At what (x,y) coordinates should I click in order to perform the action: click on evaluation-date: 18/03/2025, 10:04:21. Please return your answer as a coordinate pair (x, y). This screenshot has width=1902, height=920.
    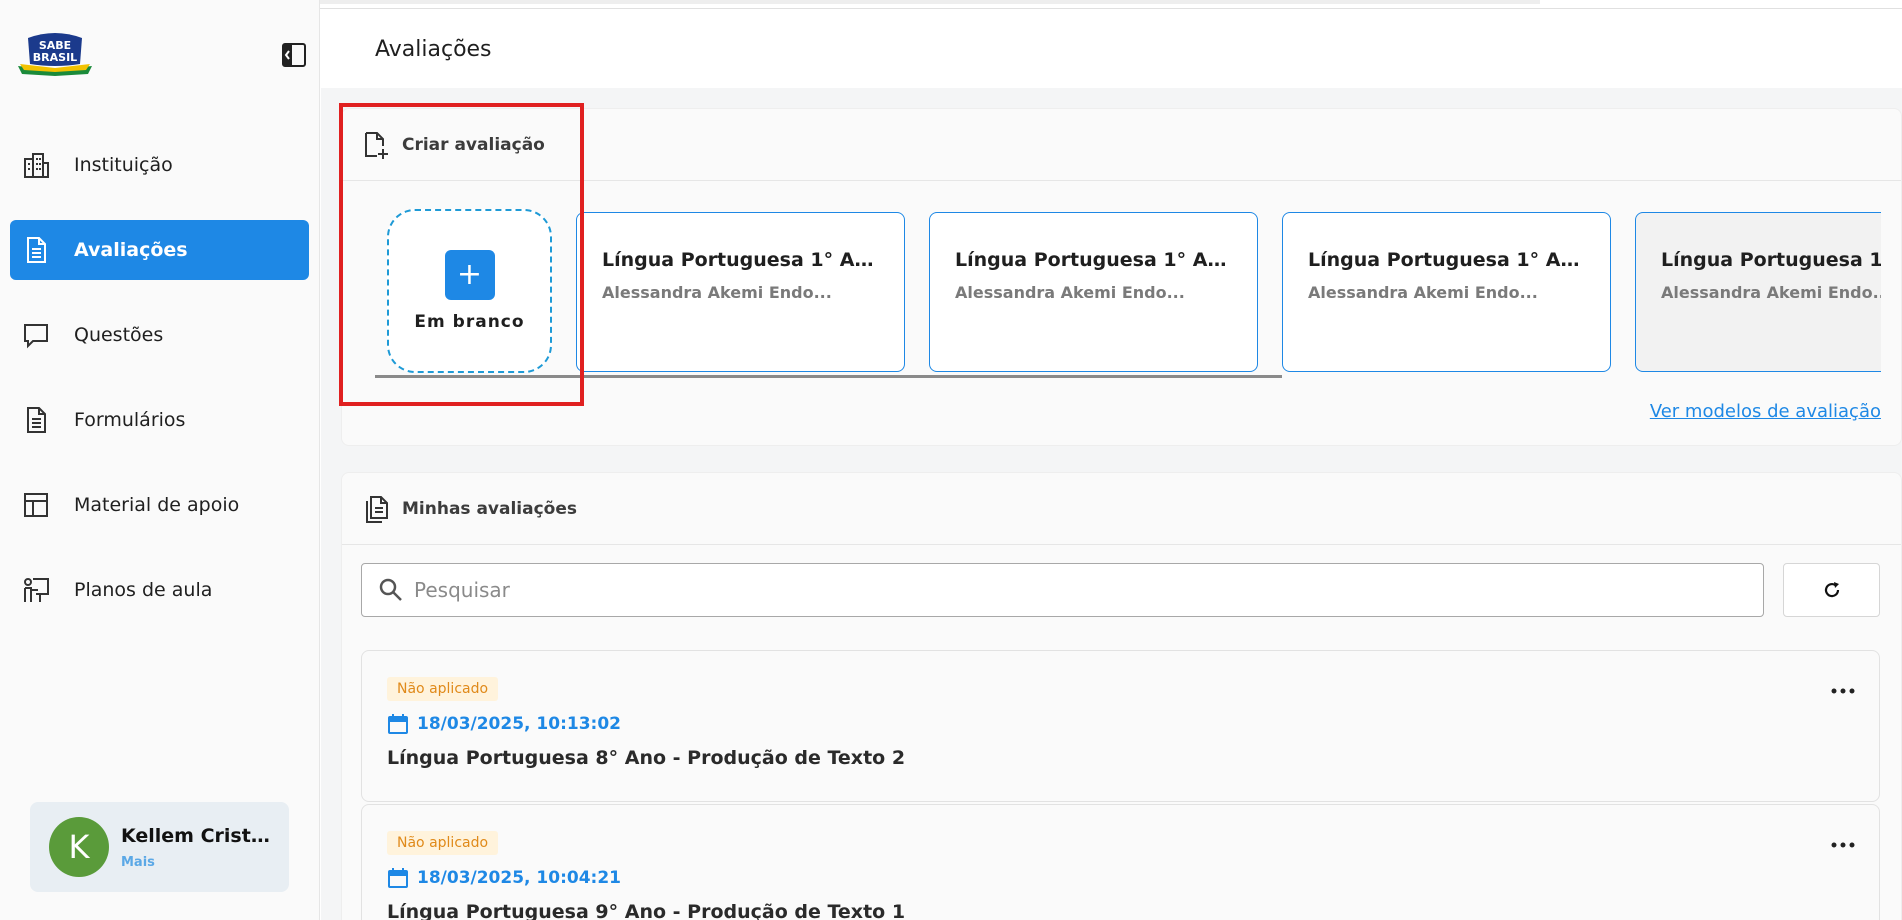
    Looking at the image, I should click on (1133, 878).